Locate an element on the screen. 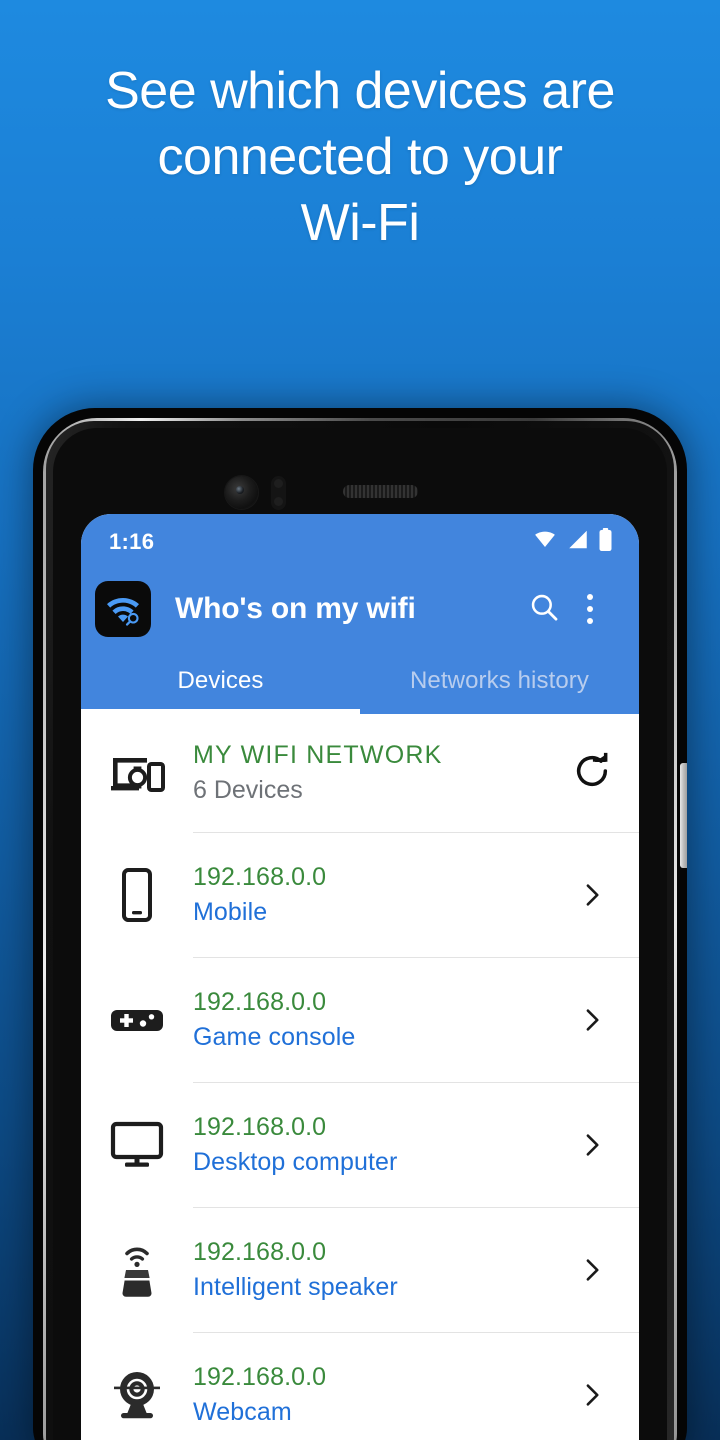 The height and width of the screenshot is (1440, 720). wifi-search-app-icon is located at coordinates (123, 609).